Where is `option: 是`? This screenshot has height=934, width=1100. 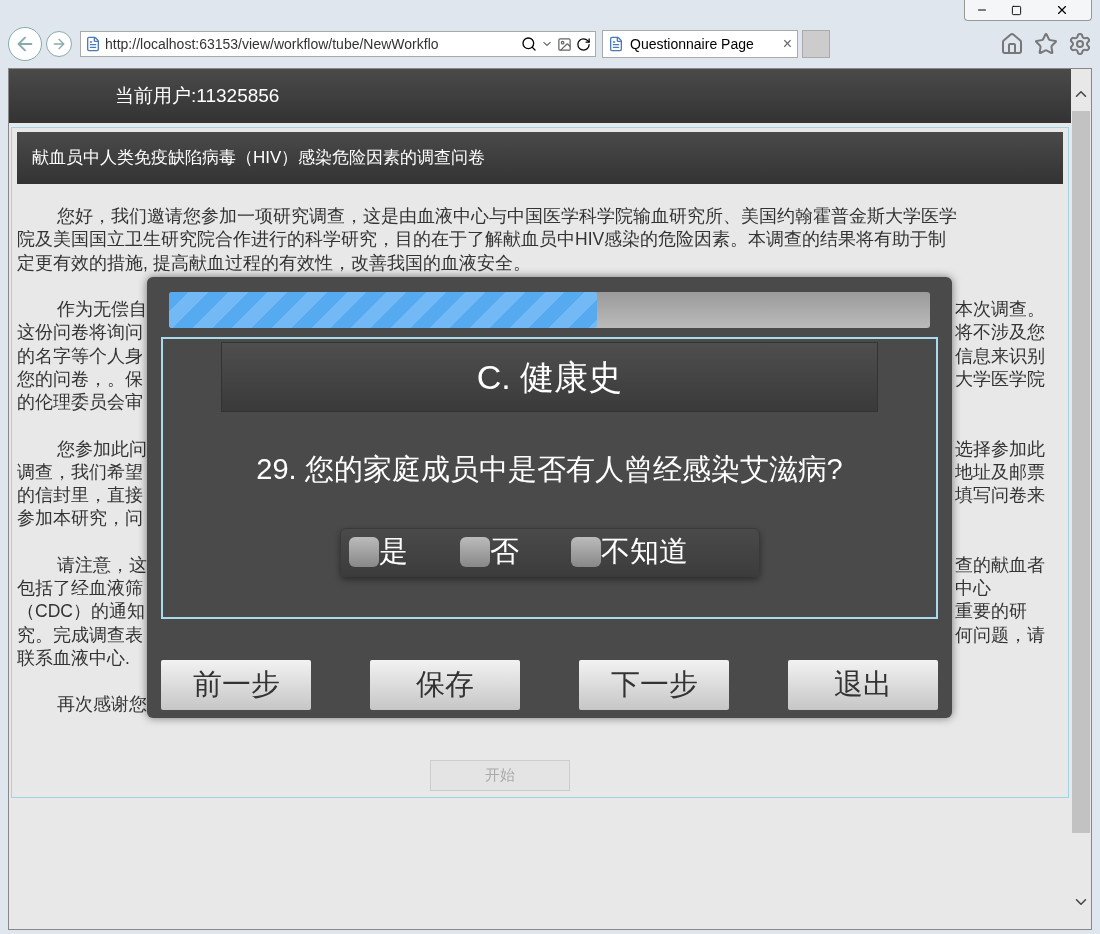
option: 是 is located at coordinates (378, 552).